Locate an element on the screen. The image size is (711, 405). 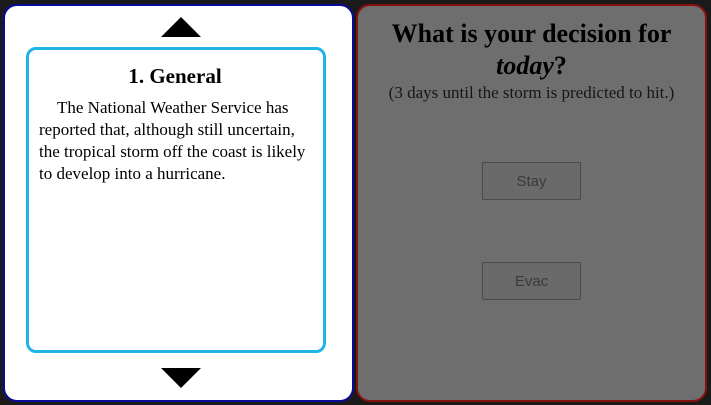
evac-button: Evac is located at coordinates (531, 281).